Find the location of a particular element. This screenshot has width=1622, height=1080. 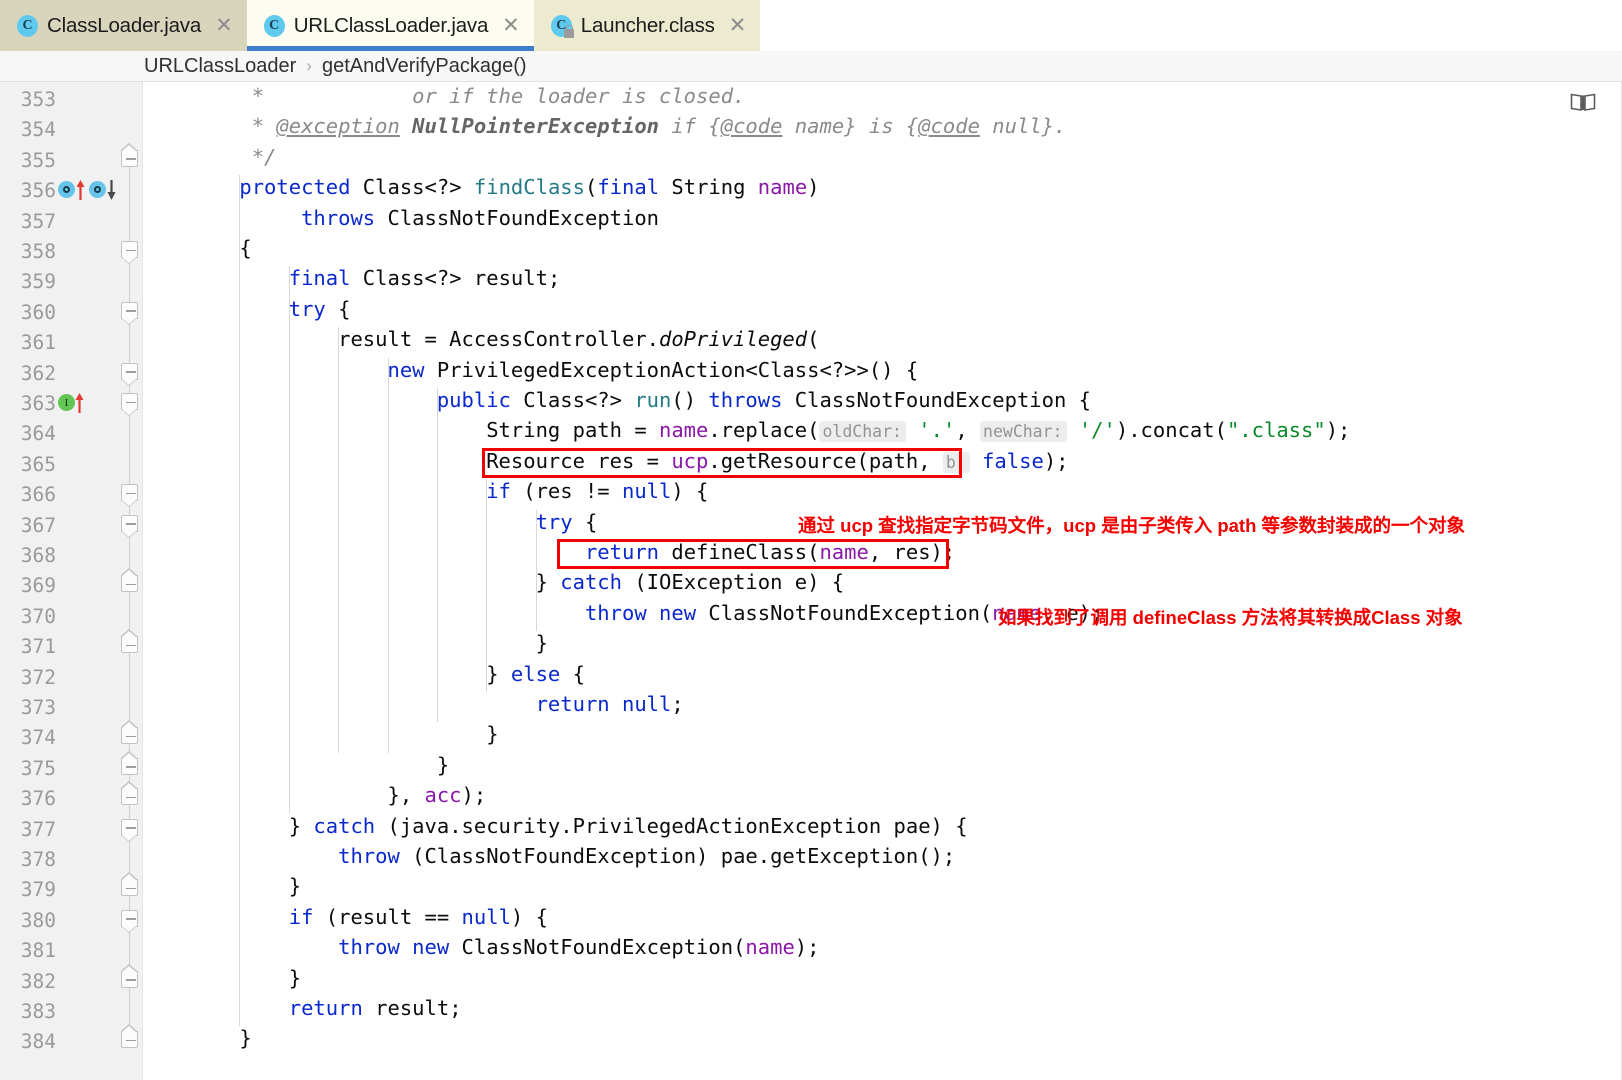

code-line: { is located at coordinates (220, 251).